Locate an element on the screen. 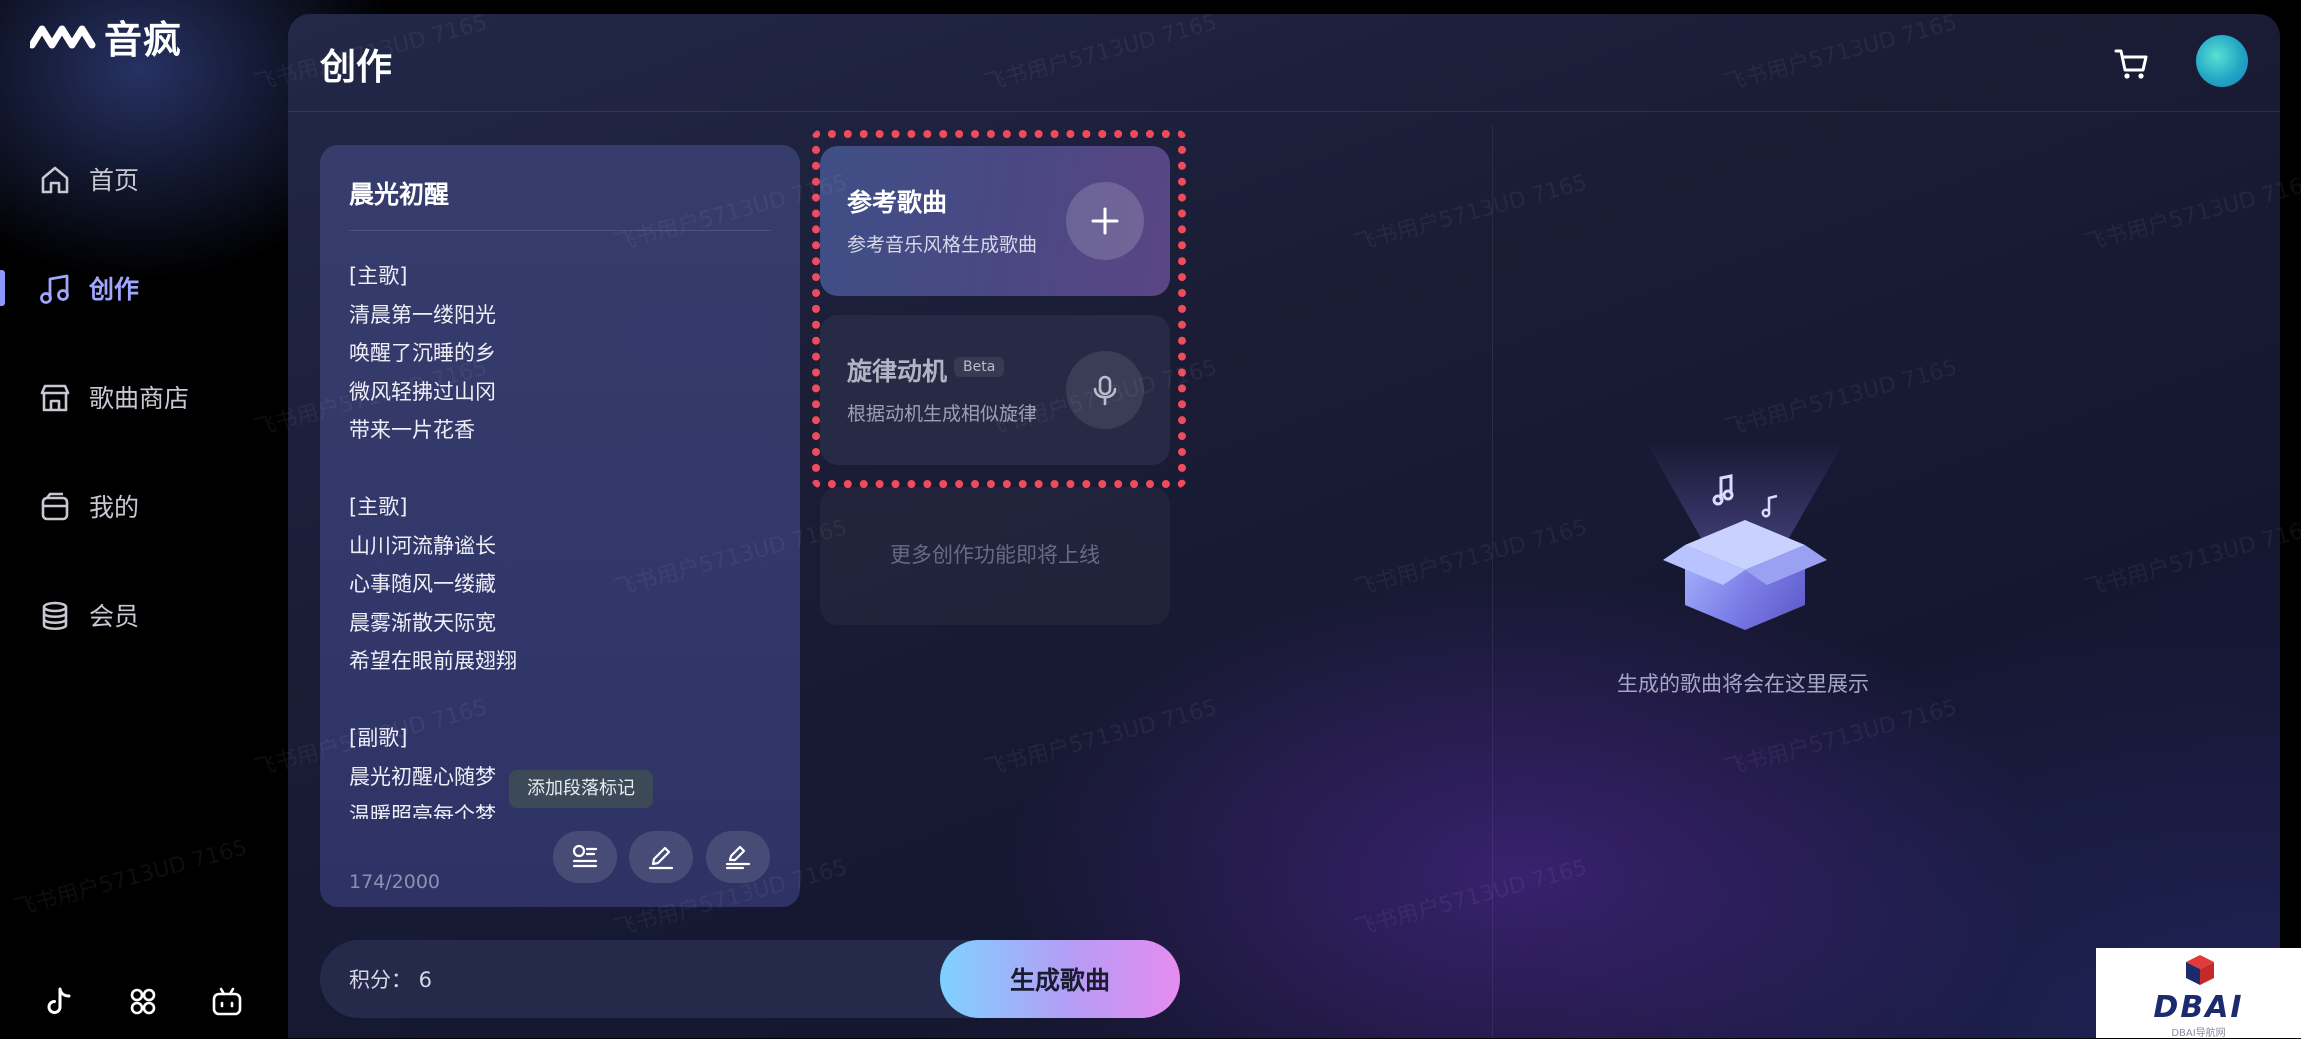 The height and width of the screenshot is (1039, 2301). store-icon is located at coordinates (55, 398).